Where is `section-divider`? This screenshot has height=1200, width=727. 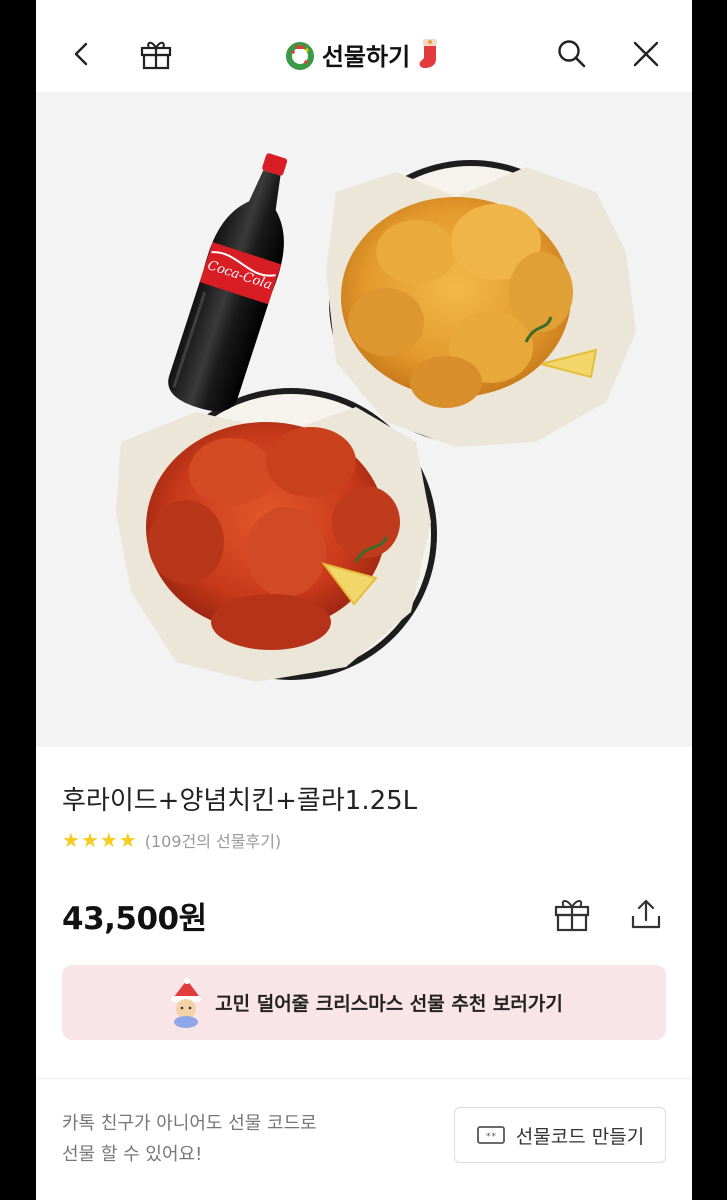
section-divider is located at coordinates (364, 1078).